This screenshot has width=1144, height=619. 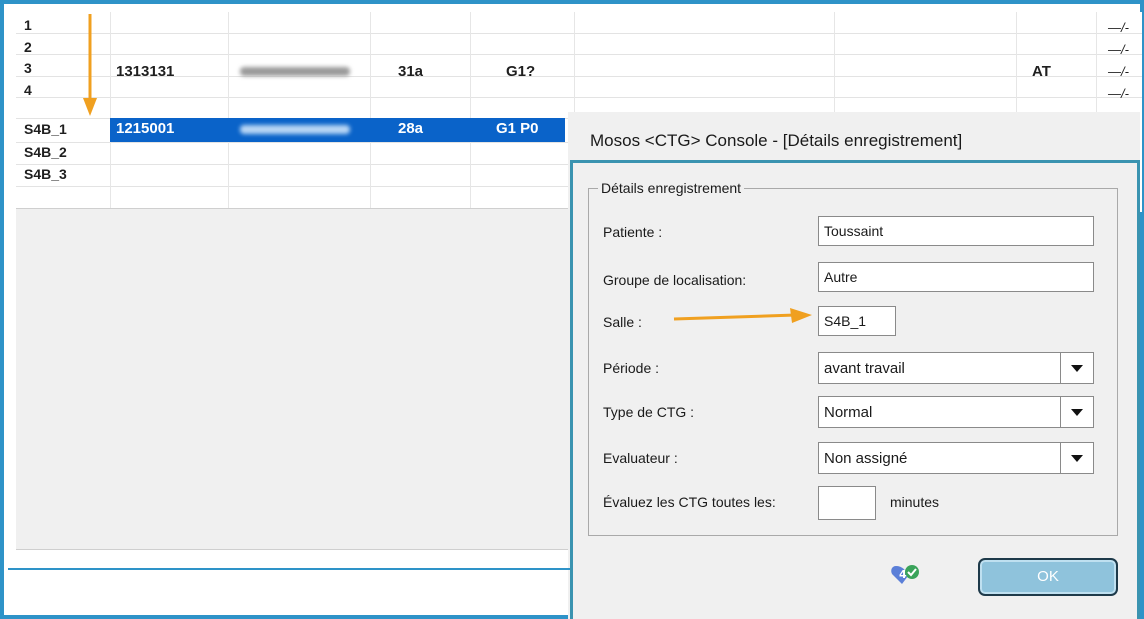 What do you see at coordinates (915, 502) in the screenshot?
I see `minutes-label: minutes` at bounding box center [915, 502].